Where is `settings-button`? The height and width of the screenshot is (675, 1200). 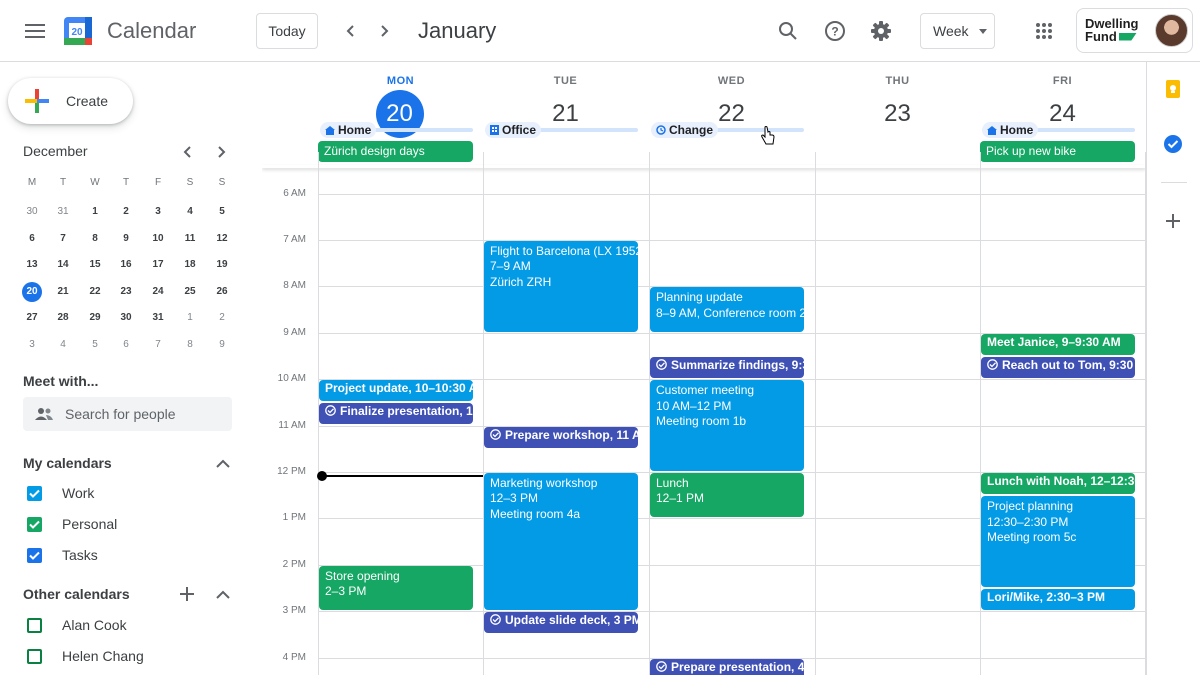 settings-button is located at coordinates (881, 31).